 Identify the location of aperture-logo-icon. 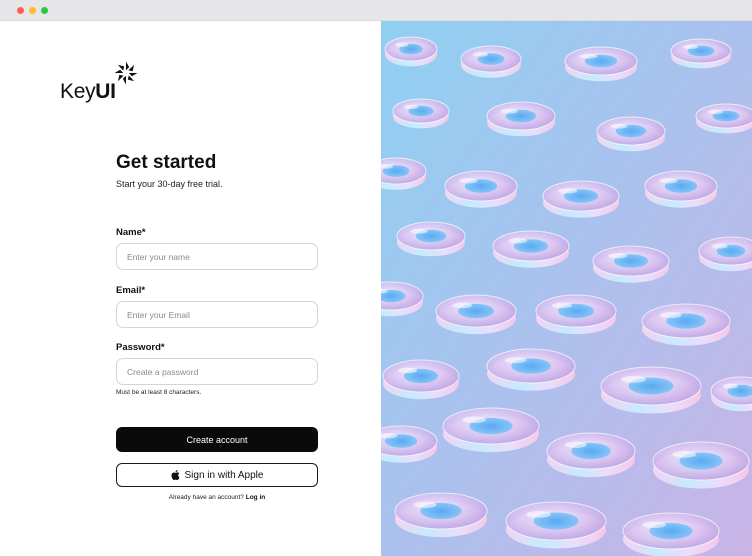
(126, 73).